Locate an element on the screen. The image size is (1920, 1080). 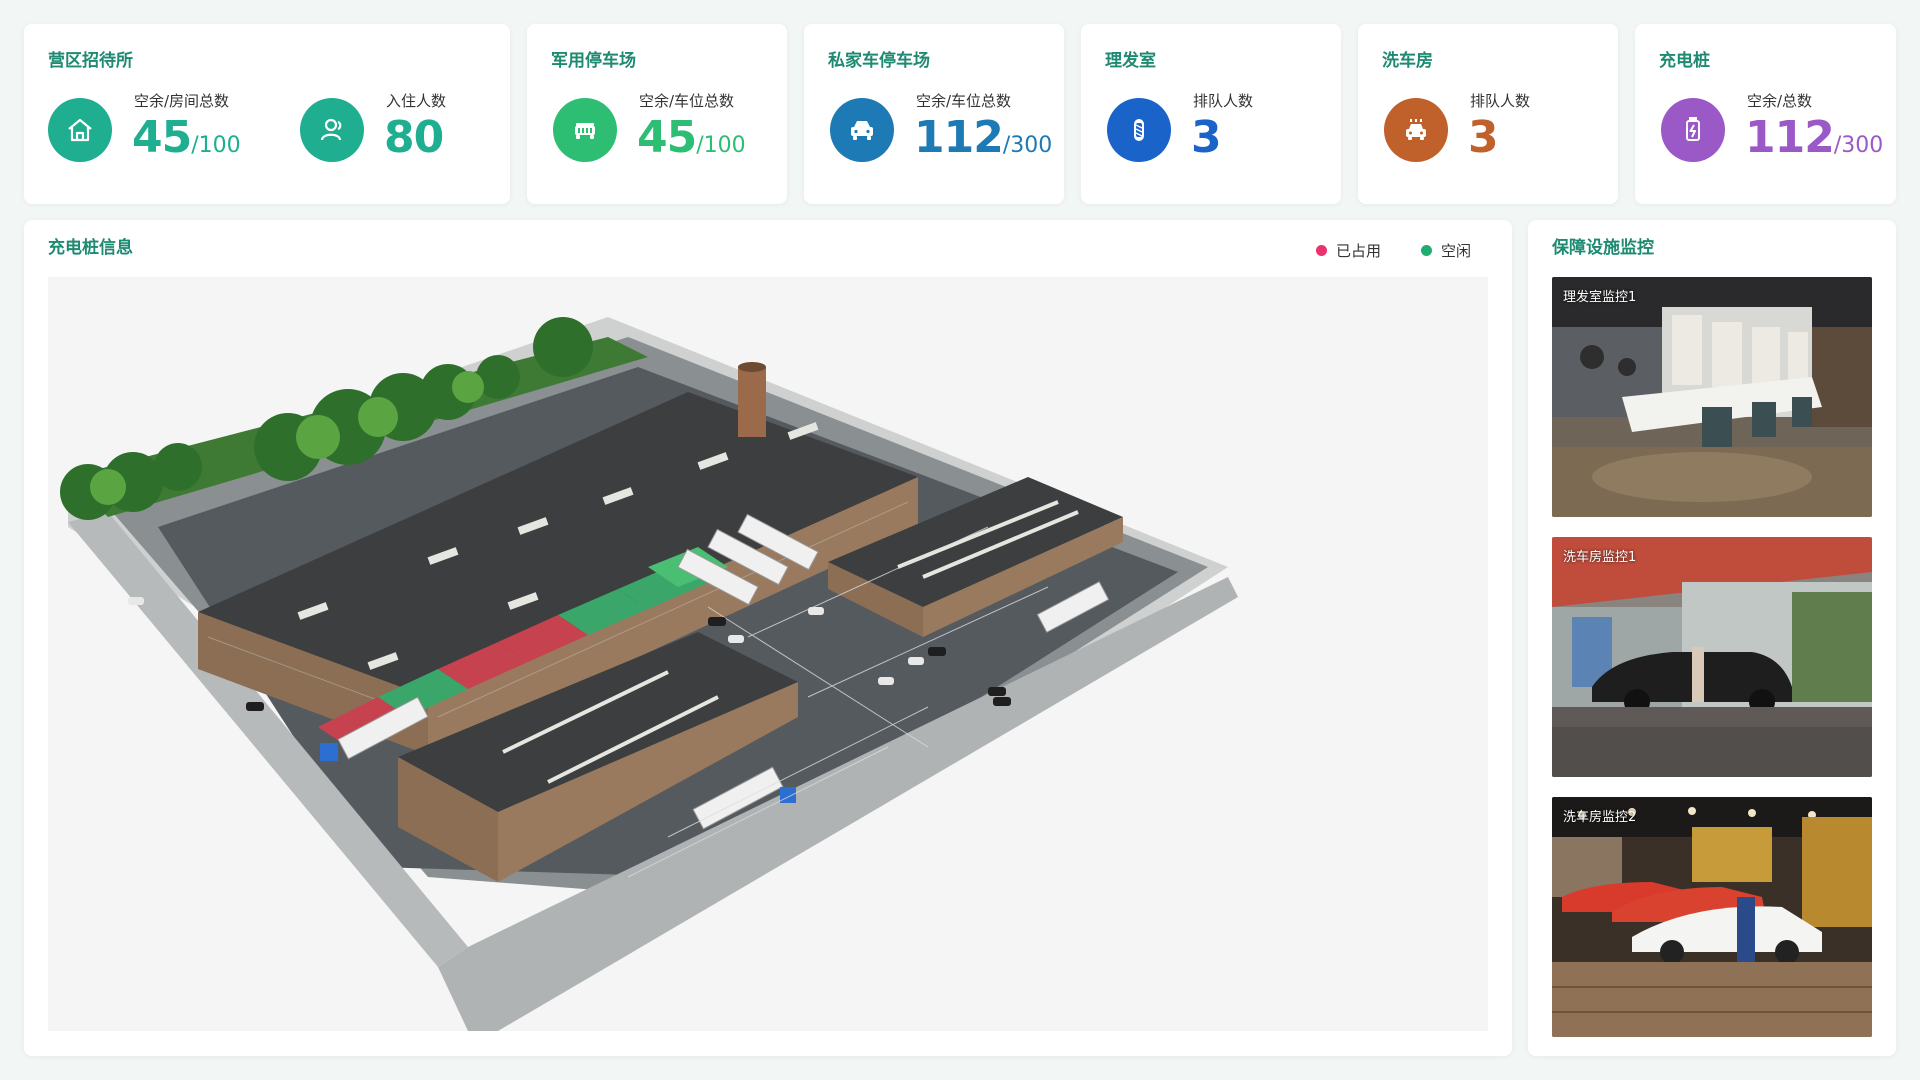
car-icon is located at coordinates (862, 130).